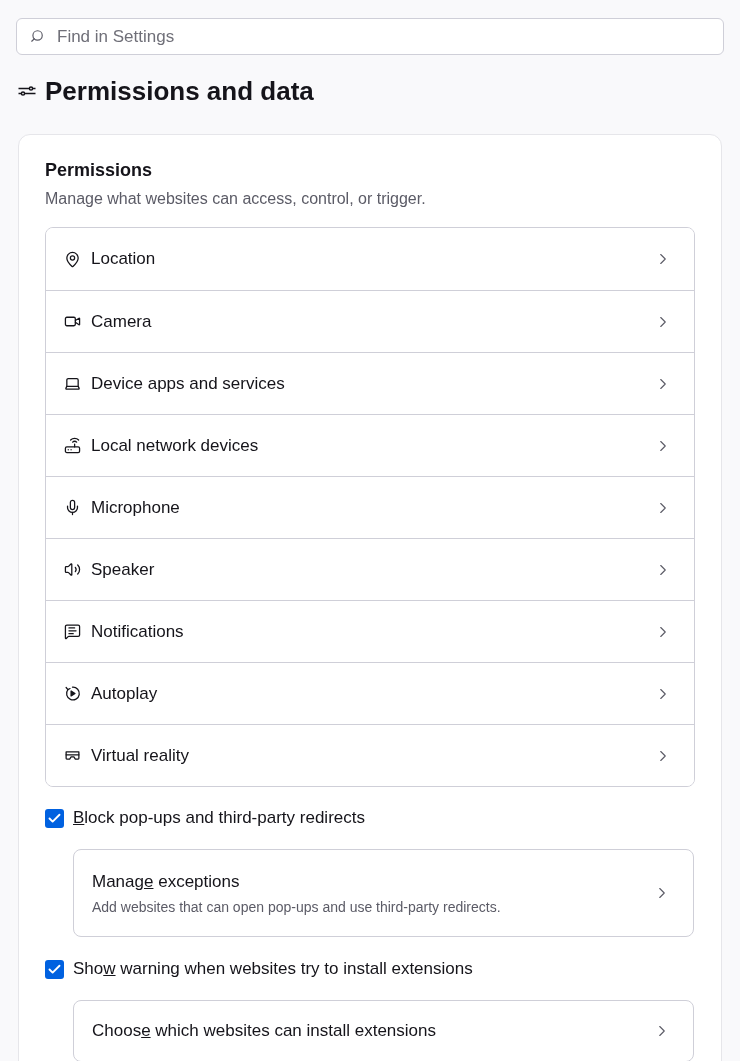 The image size is (740, 1061). I want to click on checkbox-label: Show warning when websites try to install extensions, so click(273, 969).